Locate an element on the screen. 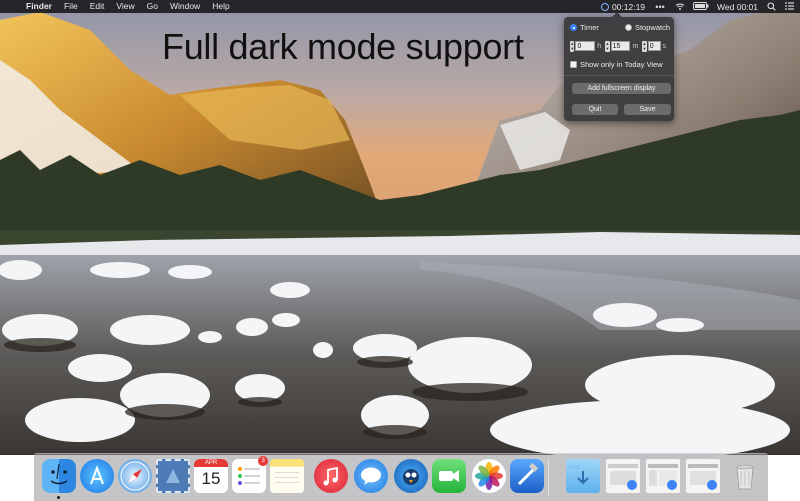 The width and height of the screenshot is (800, 501). timer-radio: Timer is located at coordinates (584, 27).